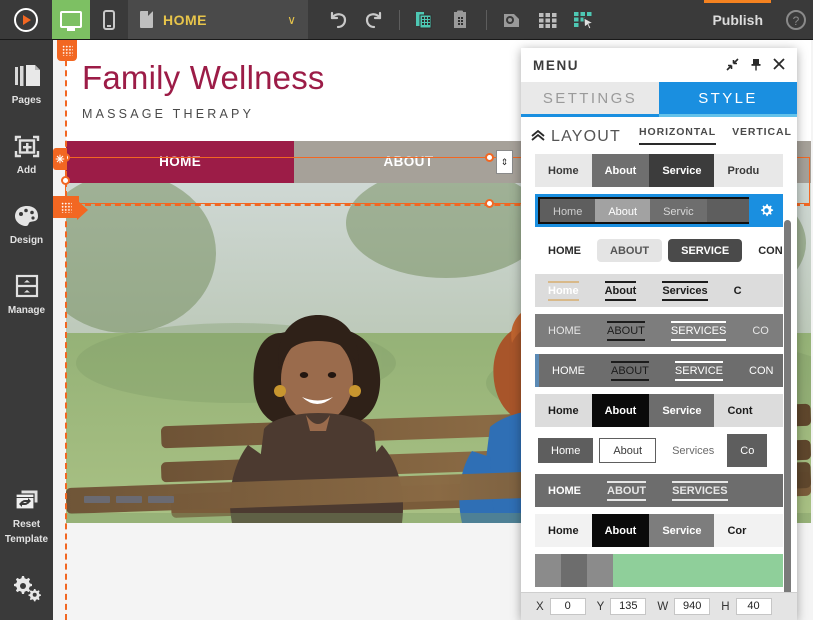  Describe the element at coordinates (700, 490) in the screenshot. I see `style-preview-label: SERVICES` at that location.